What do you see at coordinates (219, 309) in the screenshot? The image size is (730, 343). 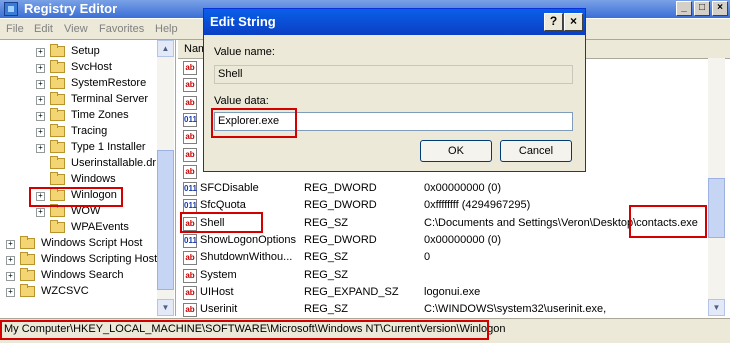 I see `value-name: Userinit` at bounding box center [219, 309].